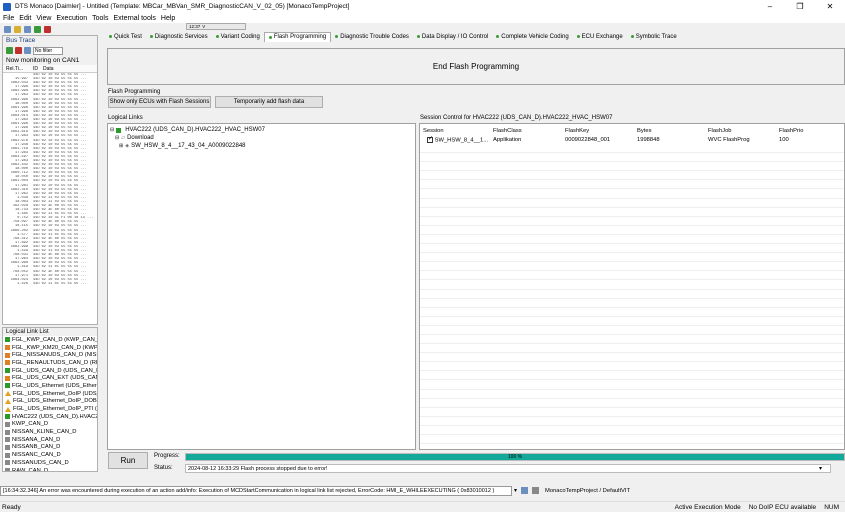 The width and height of the screenshot is (845, 512). I want to click on save-icon, so click(27, 29).